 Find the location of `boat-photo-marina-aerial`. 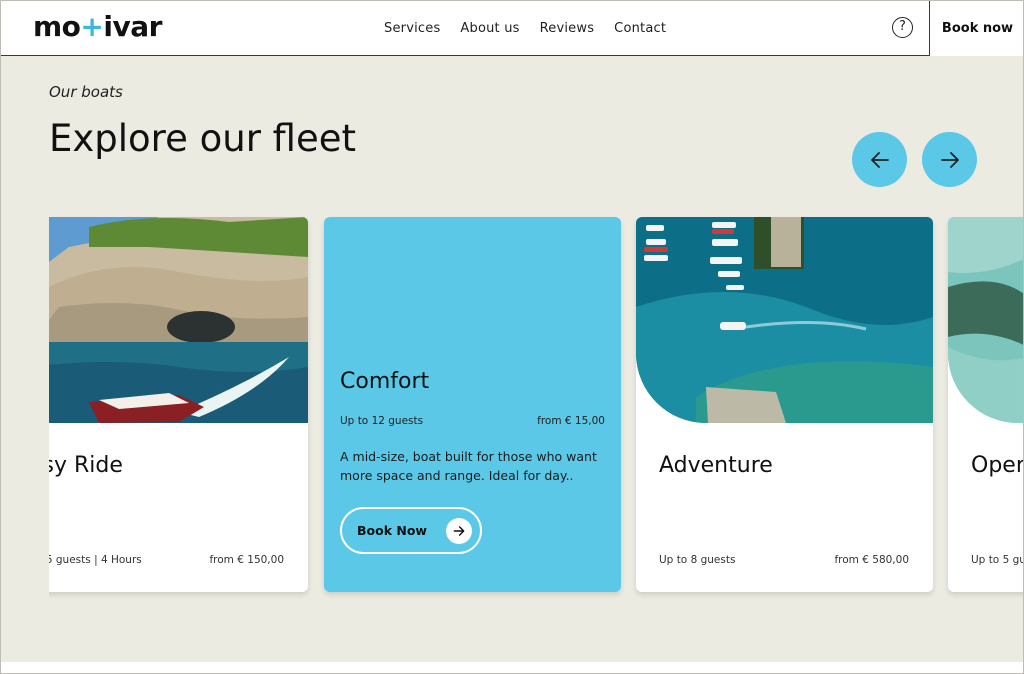

boat-photo-marina-aerial is located at coordinates (784, 320).